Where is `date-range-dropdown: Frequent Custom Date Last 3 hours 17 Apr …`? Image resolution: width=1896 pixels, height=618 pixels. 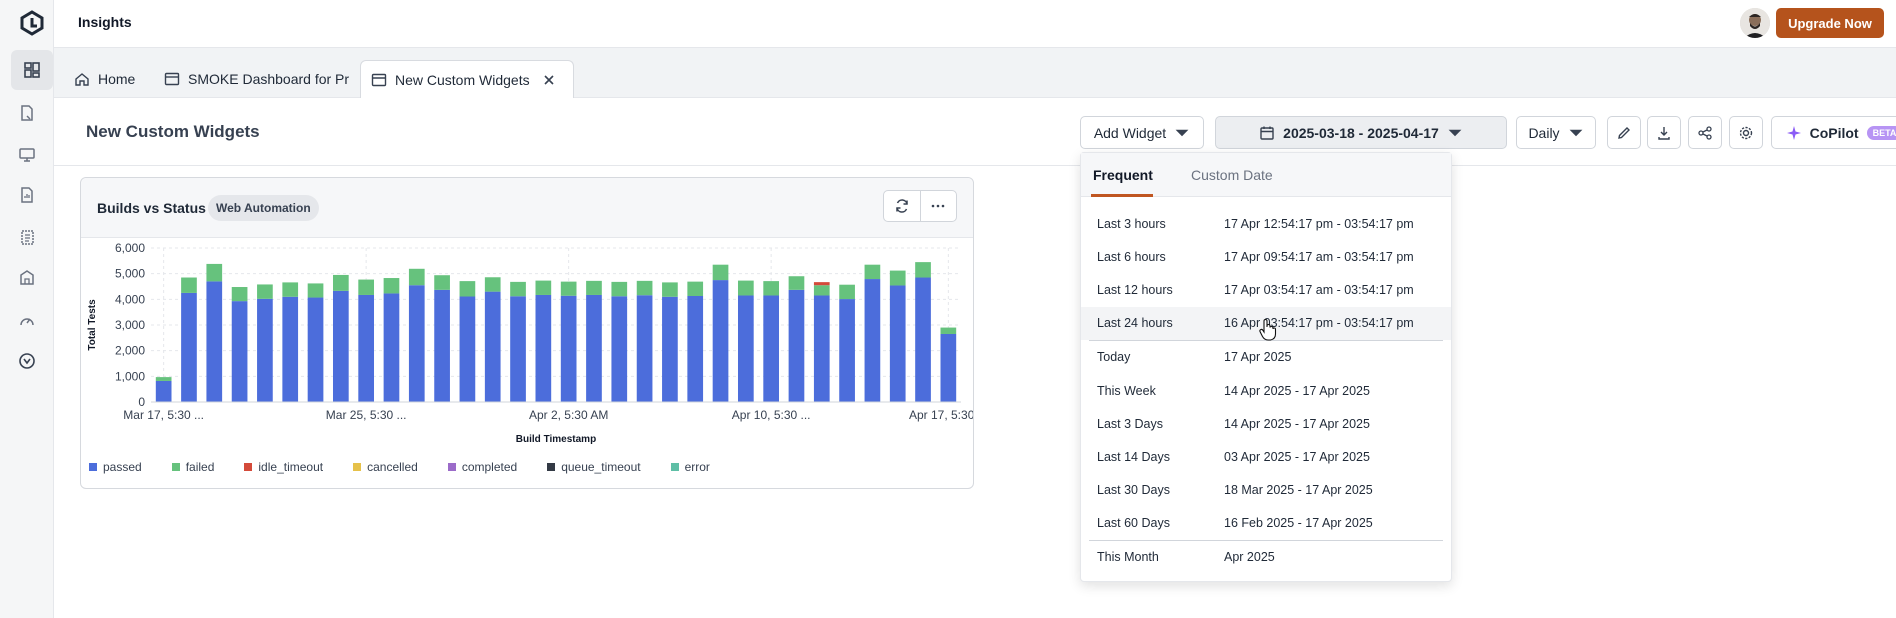
date-range-dropdown: Frequent Custom Date Last 3 hours 17 Apr … is located at coordinates (1266, 367).